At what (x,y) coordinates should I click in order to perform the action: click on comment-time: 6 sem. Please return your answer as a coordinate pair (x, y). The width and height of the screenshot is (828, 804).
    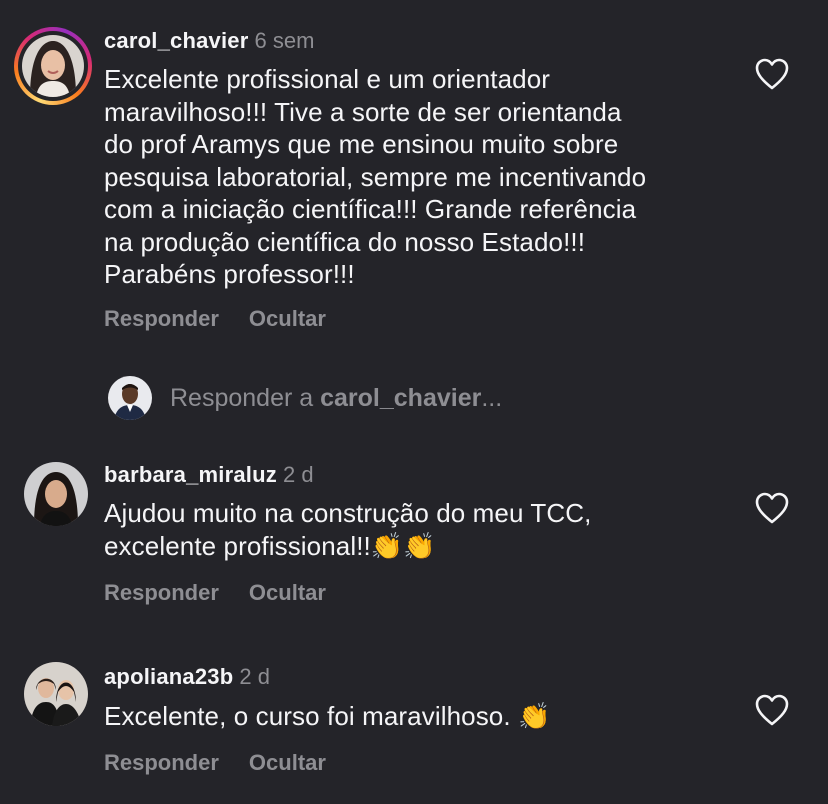
    Looking at the image, I should click on (284, 40).